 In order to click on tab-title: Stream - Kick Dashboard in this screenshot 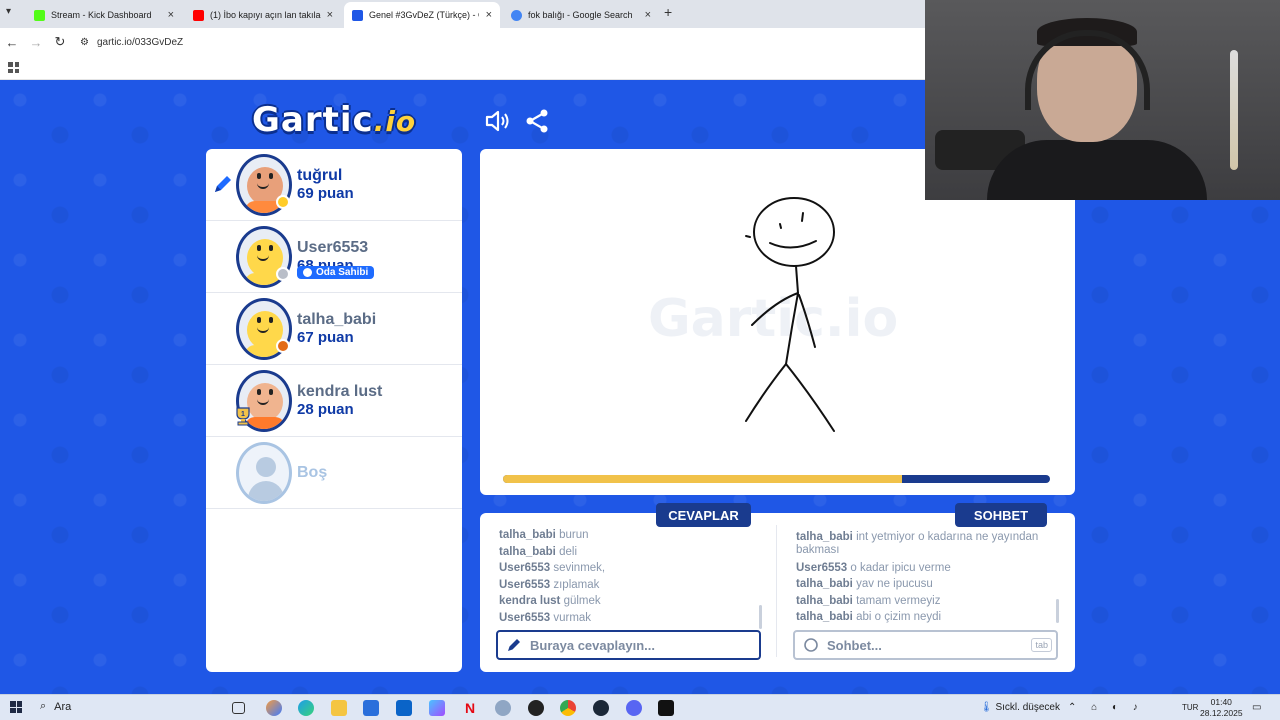, I will do `click(101, 15)`.